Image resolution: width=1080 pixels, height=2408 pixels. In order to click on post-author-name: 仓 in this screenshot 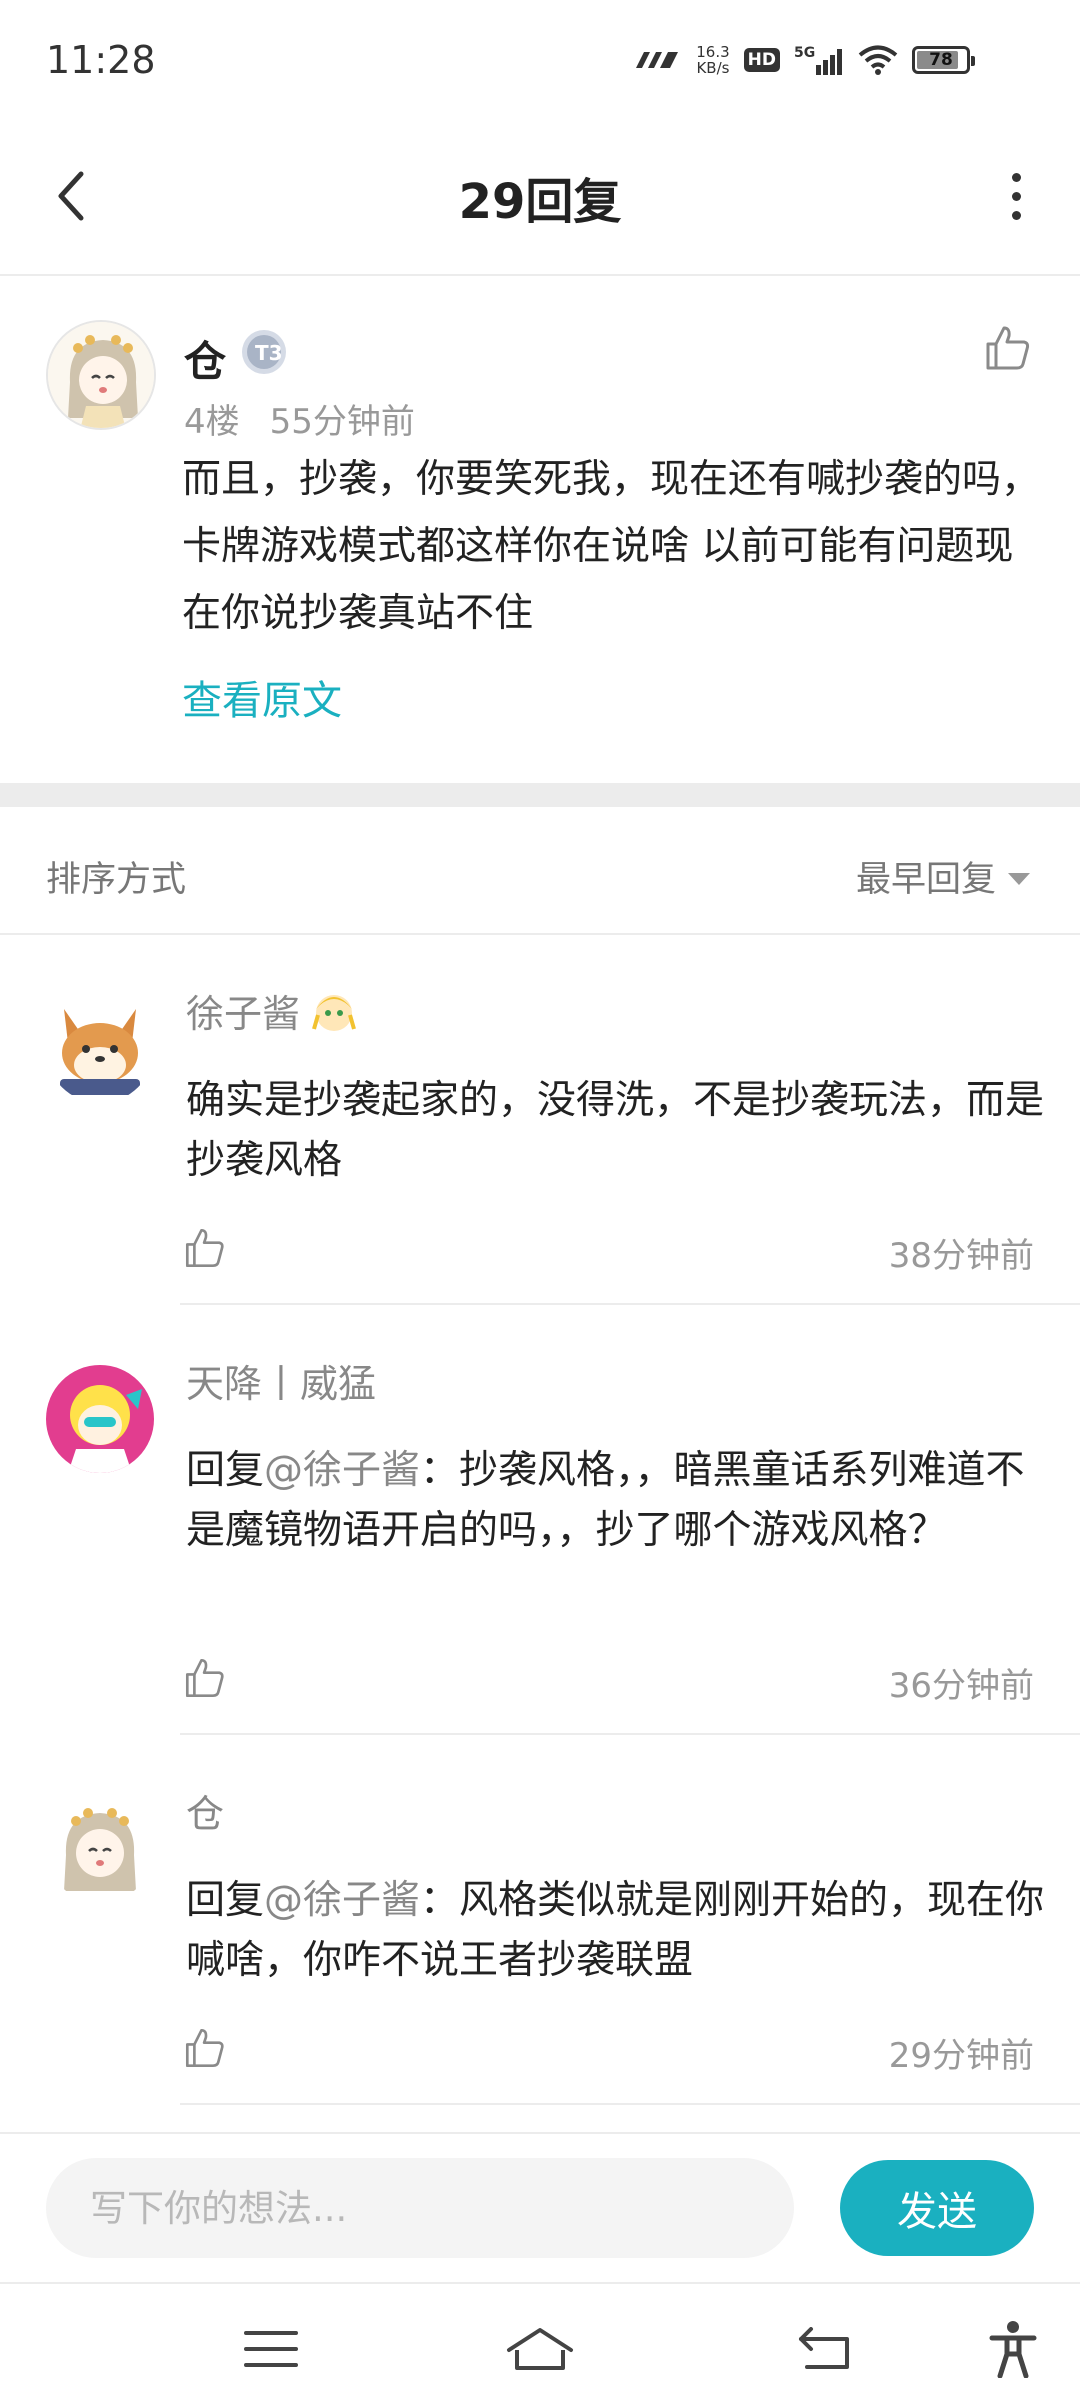, I will do `click(205, 358)`.